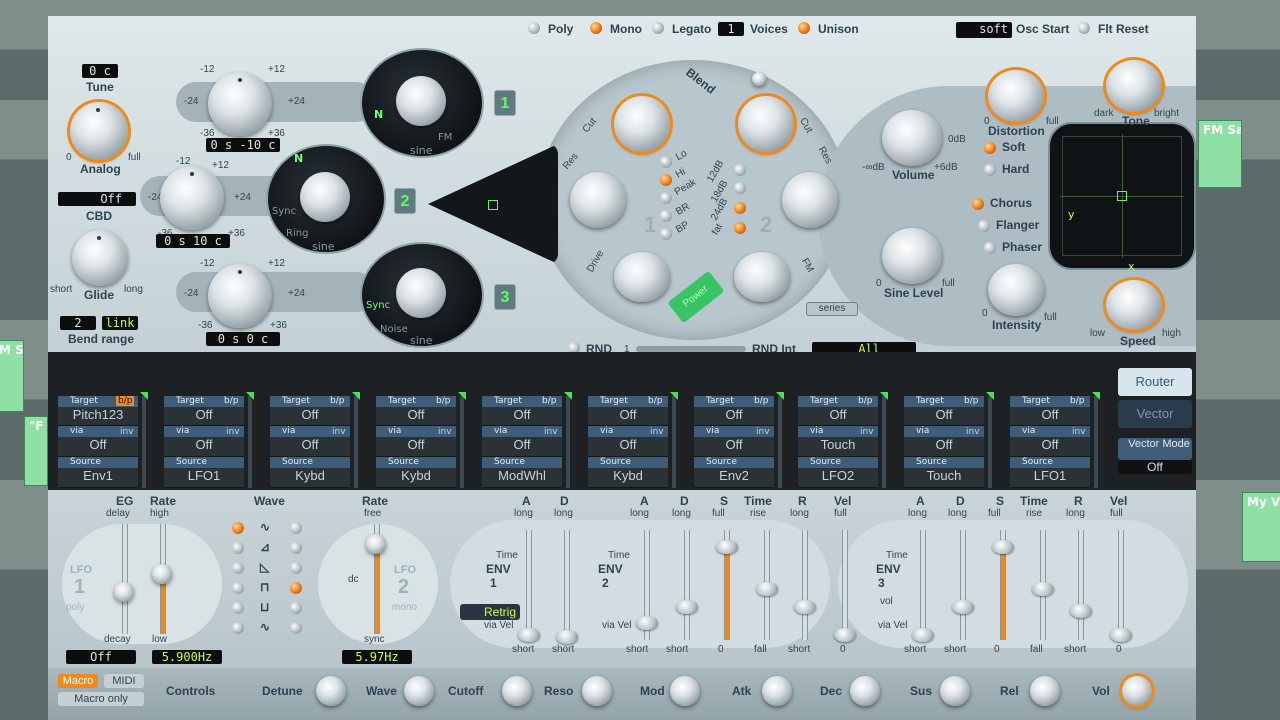  What do you see at coordinates (912, 138) in the screenshot?
I see `volume-knob` at bounding box center [912, 138].